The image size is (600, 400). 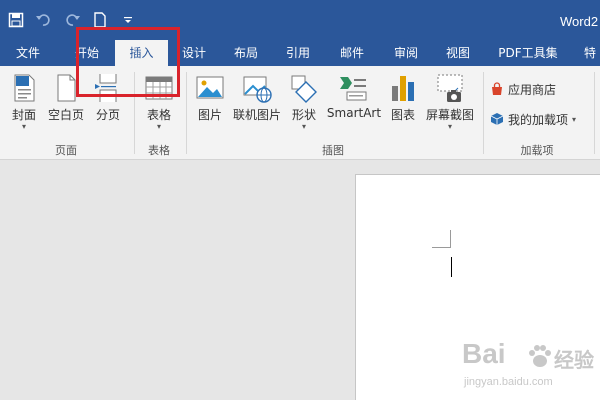 I want to click on office-store-button: 应用商店, so click(x=523, y=89).